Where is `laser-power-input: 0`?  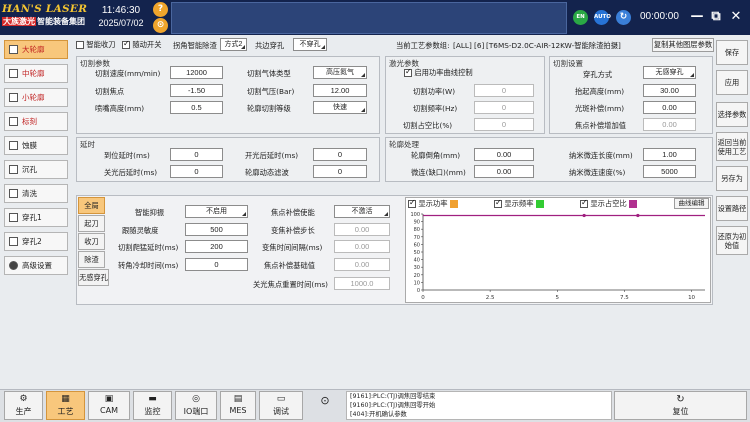 laser-power-input: 0 is located at coordinates (504, 90).